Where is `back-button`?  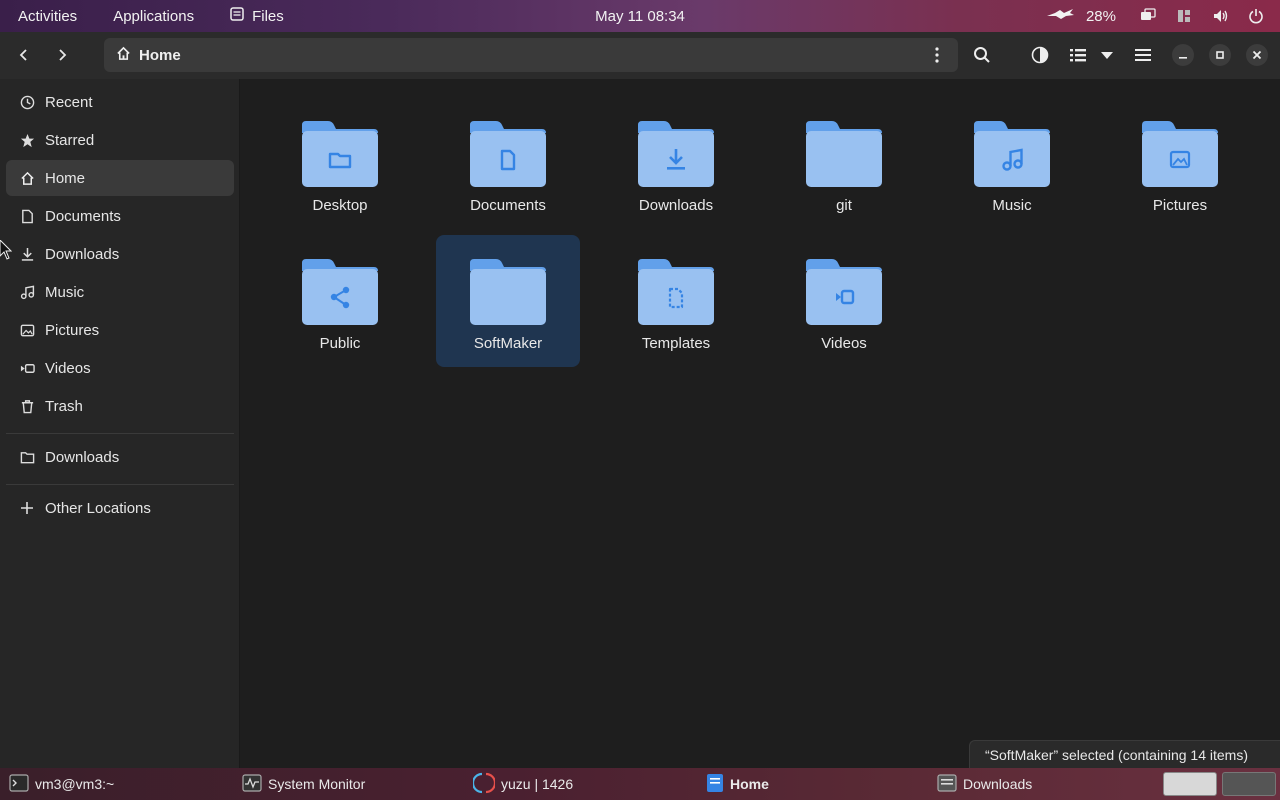 back-button is located at coordinates (24, 55).